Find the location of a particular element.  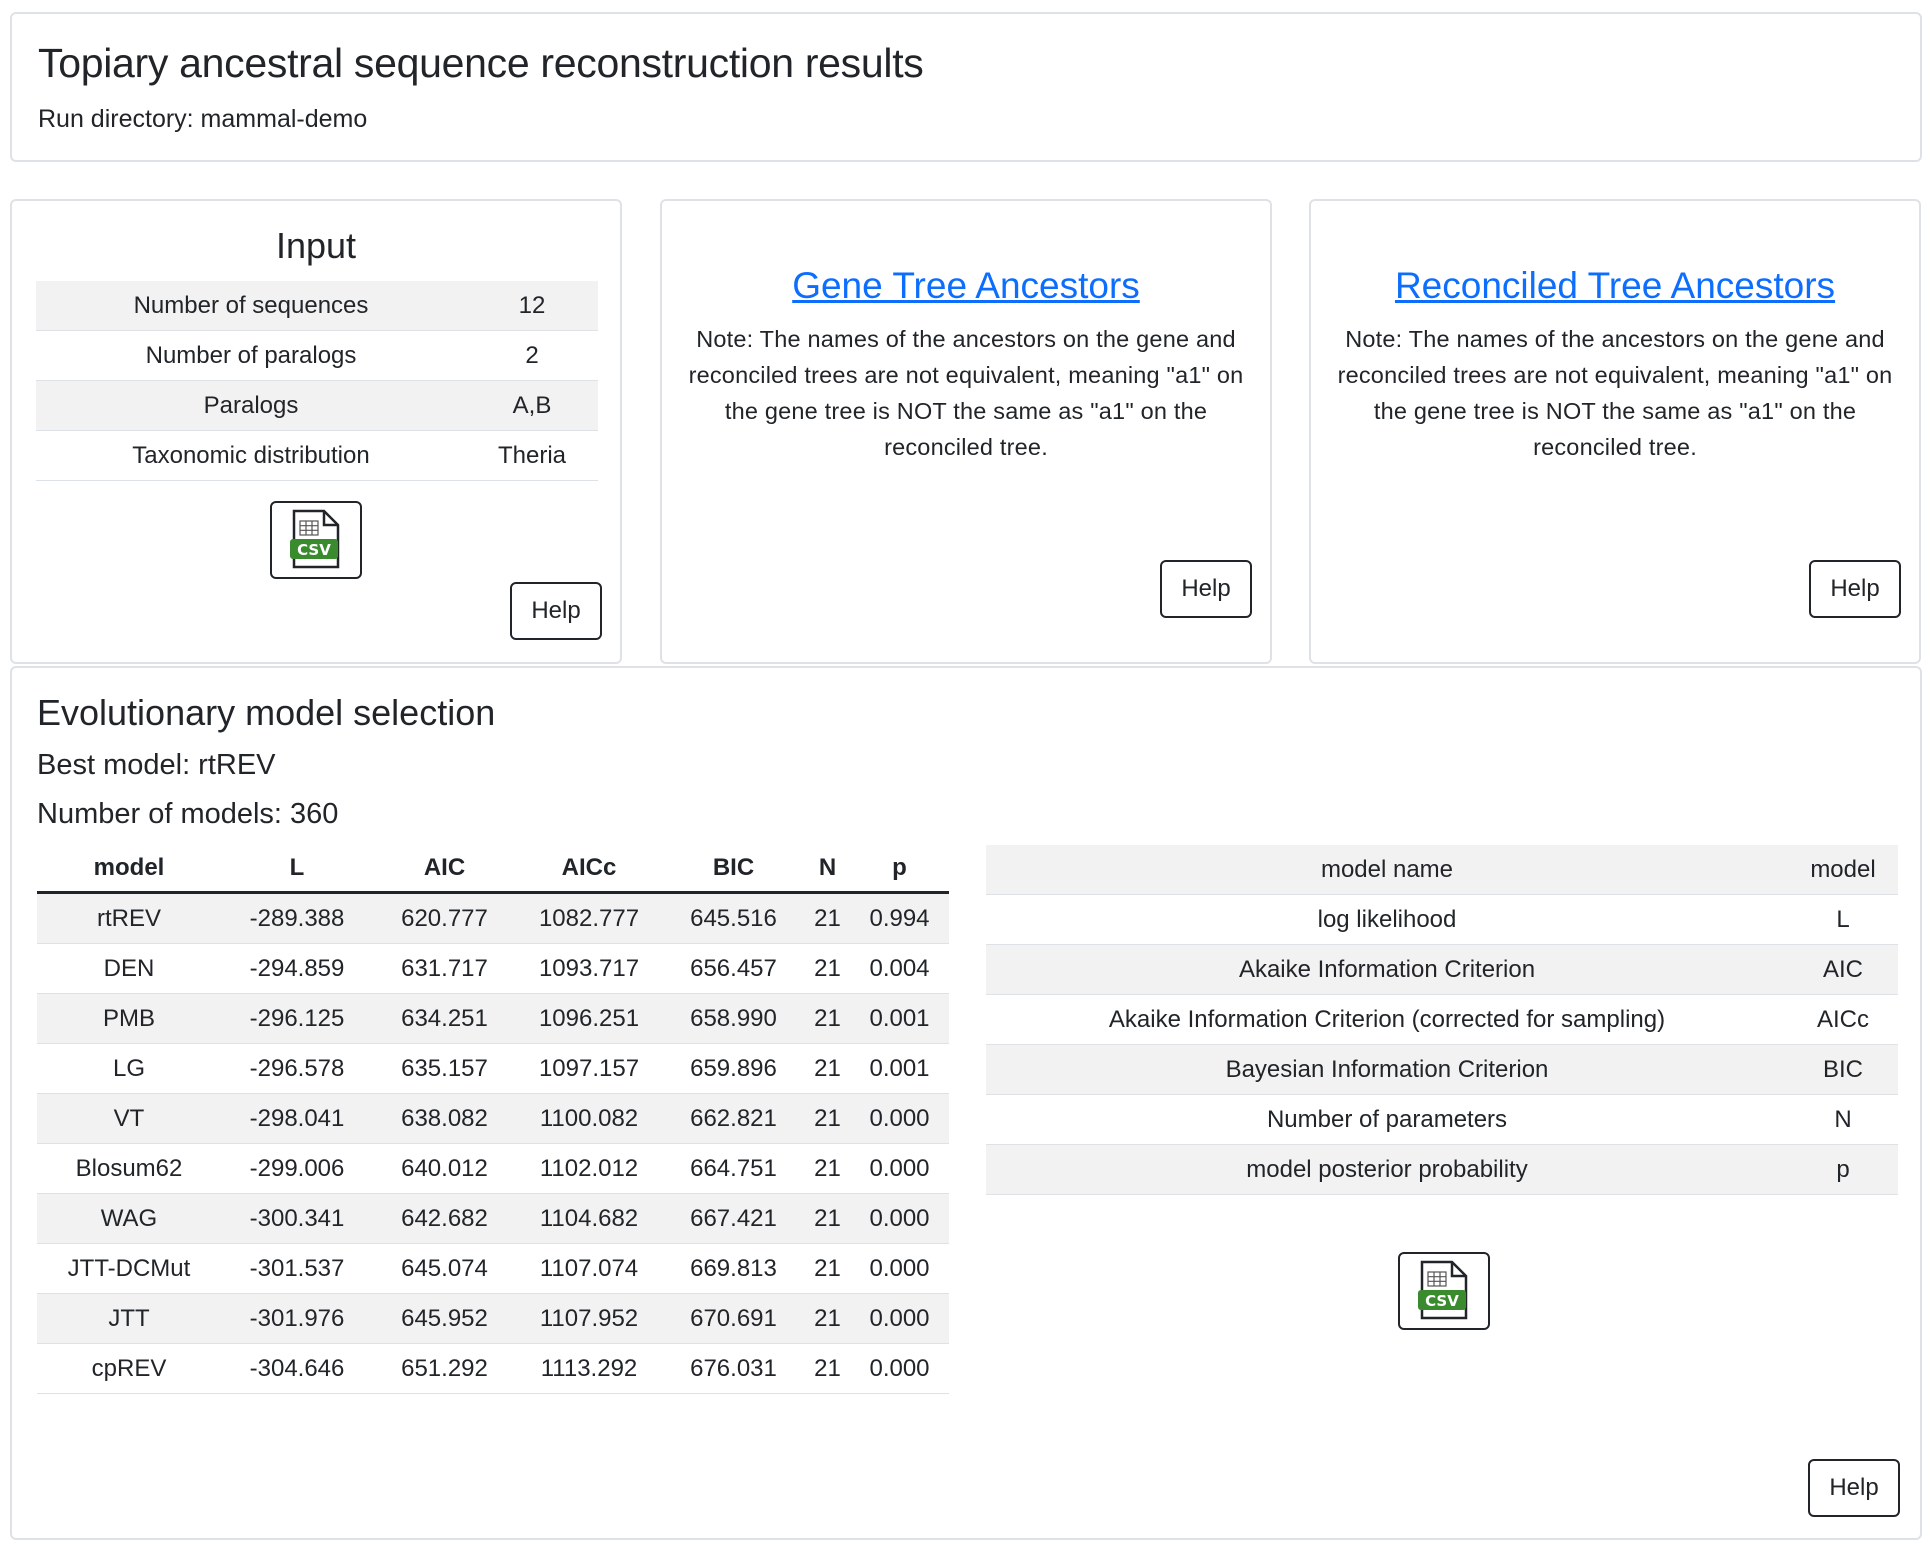

legend-name: Number of parameters is located at coordinates (1387, 1119).